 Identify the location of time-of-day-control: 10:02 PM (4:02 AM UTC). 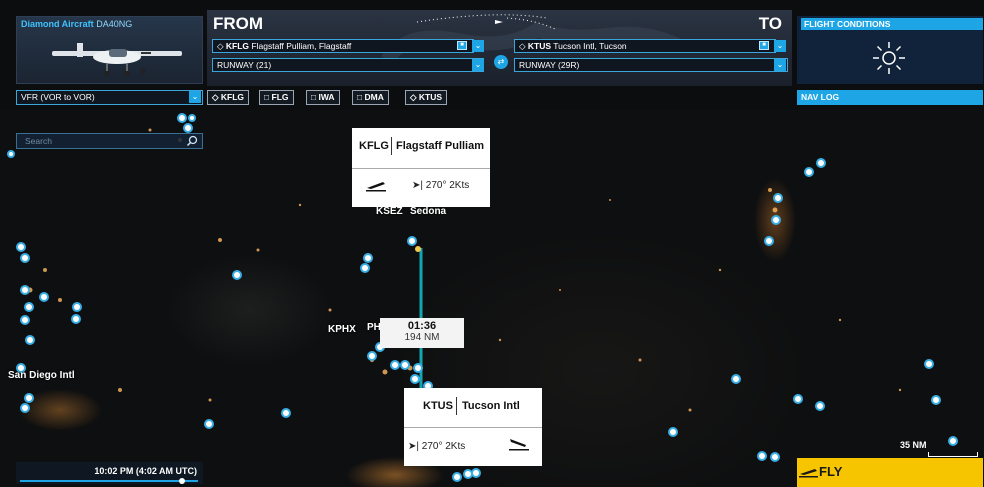
(109, 473).